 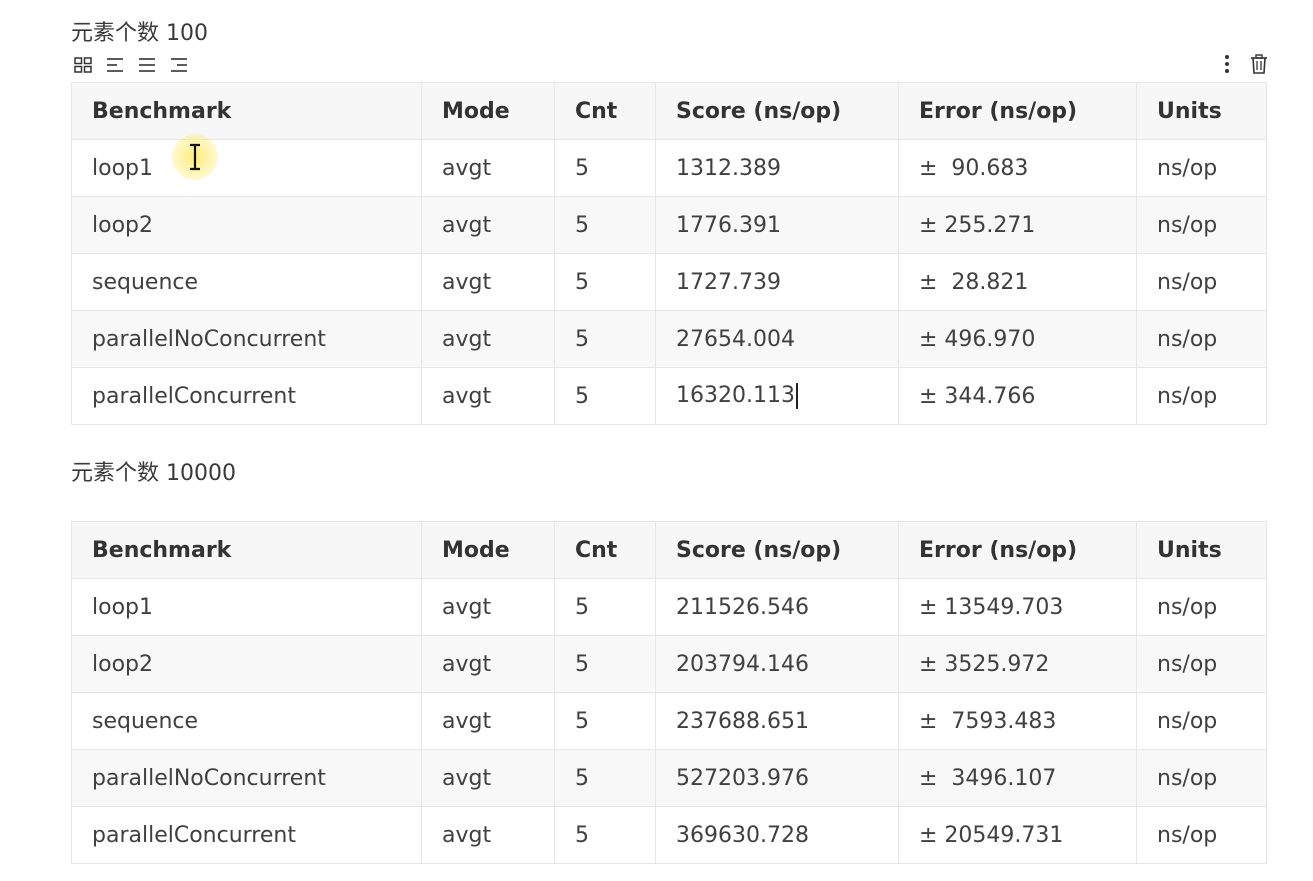 I want to click on table-actions, so click(x=1243, y=63).